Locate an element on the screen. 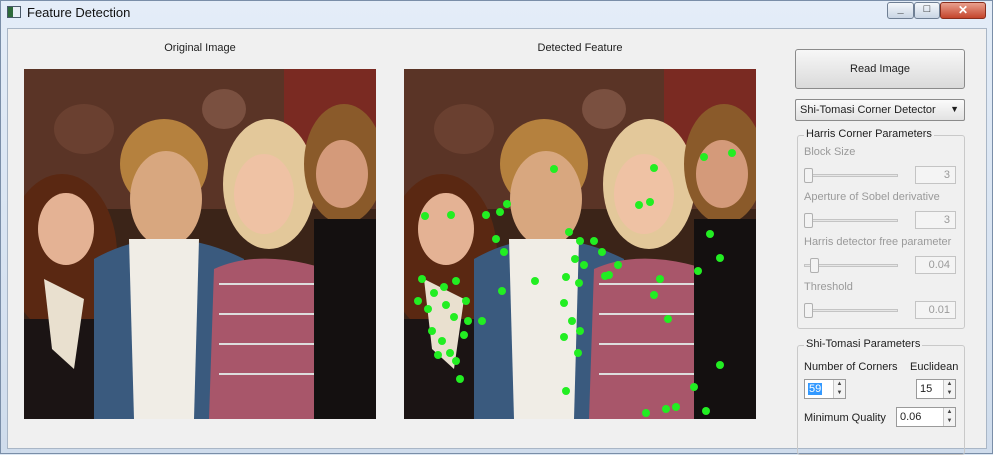 The image size is (993, 455). number-of-corners-label: Number of Corners is located at coordinates (851, 367).